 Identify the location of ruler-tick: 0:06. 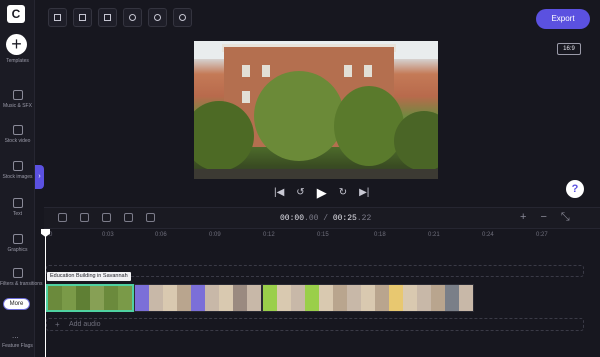
(161, 235).